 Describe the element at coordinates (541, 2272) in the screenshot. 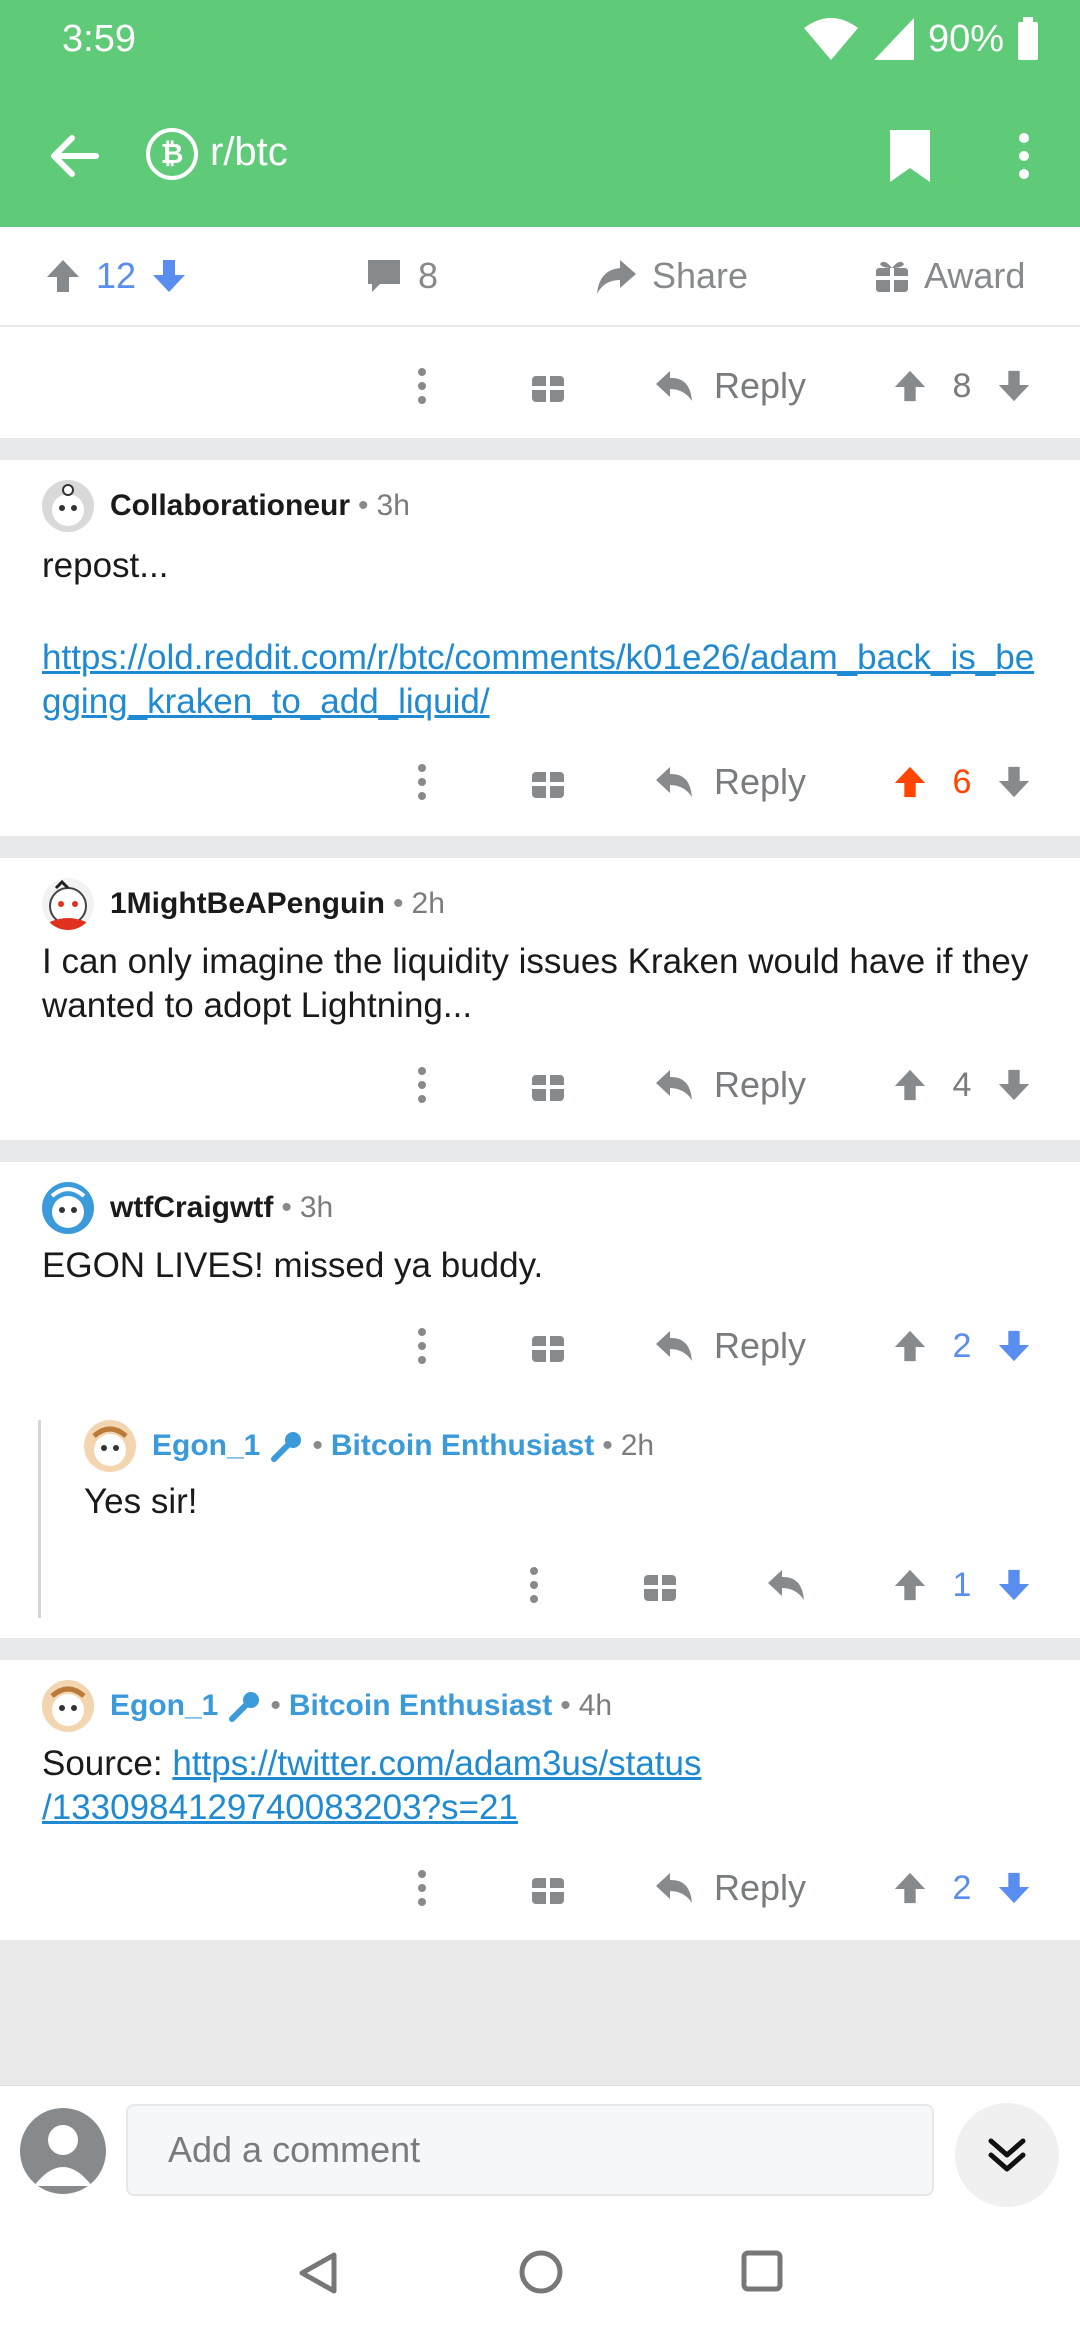

I see `nav-home-button` at that location.